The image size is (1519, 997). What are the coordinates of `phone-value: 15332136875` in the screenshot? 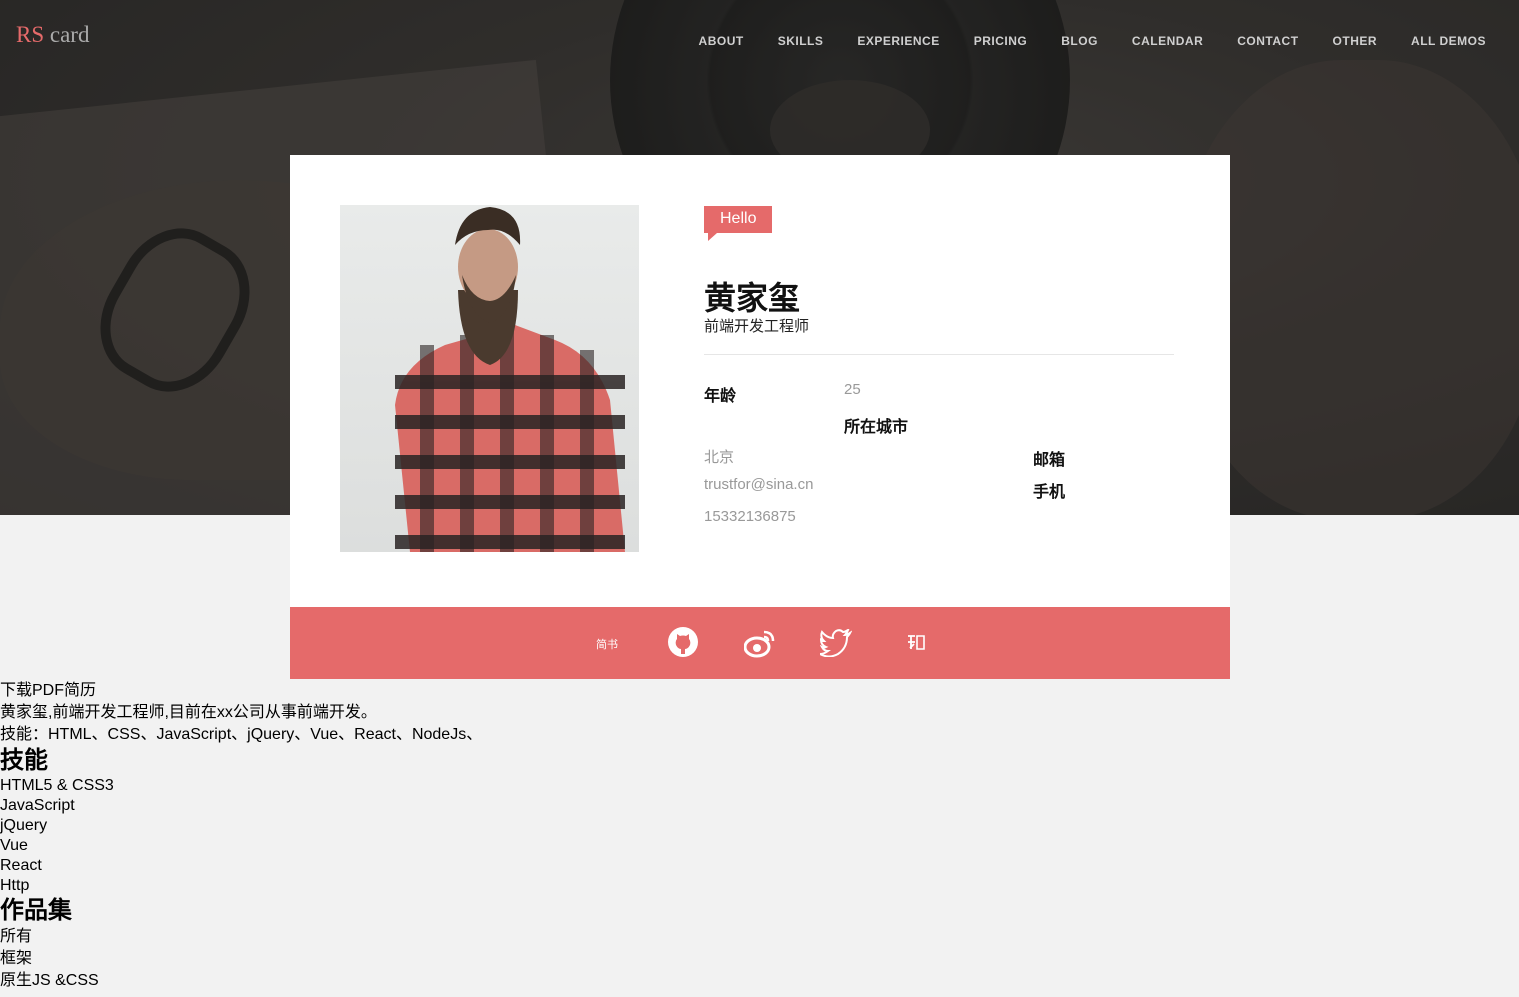 It's located at (750, 516).